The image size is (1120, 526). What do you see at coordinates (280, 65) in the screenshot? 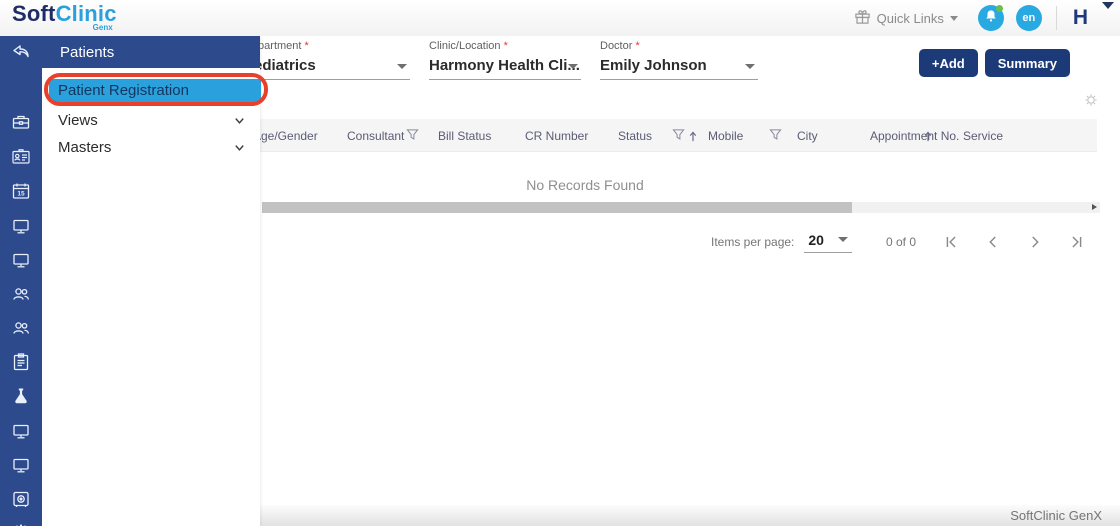
I see `department-value: Pediatrics` at bounding box center [280, 65].